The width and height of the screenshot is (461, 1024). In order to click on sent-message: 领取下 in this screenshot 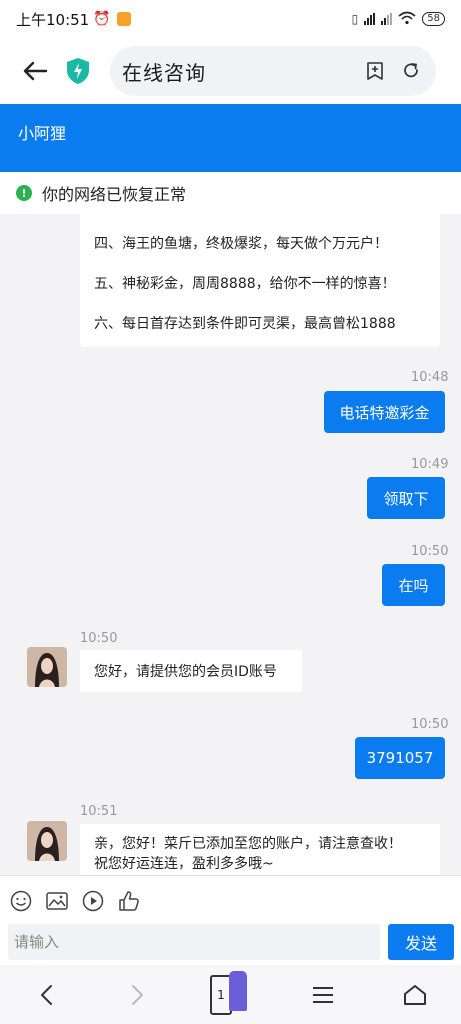, I will do `click(406, 498)`.